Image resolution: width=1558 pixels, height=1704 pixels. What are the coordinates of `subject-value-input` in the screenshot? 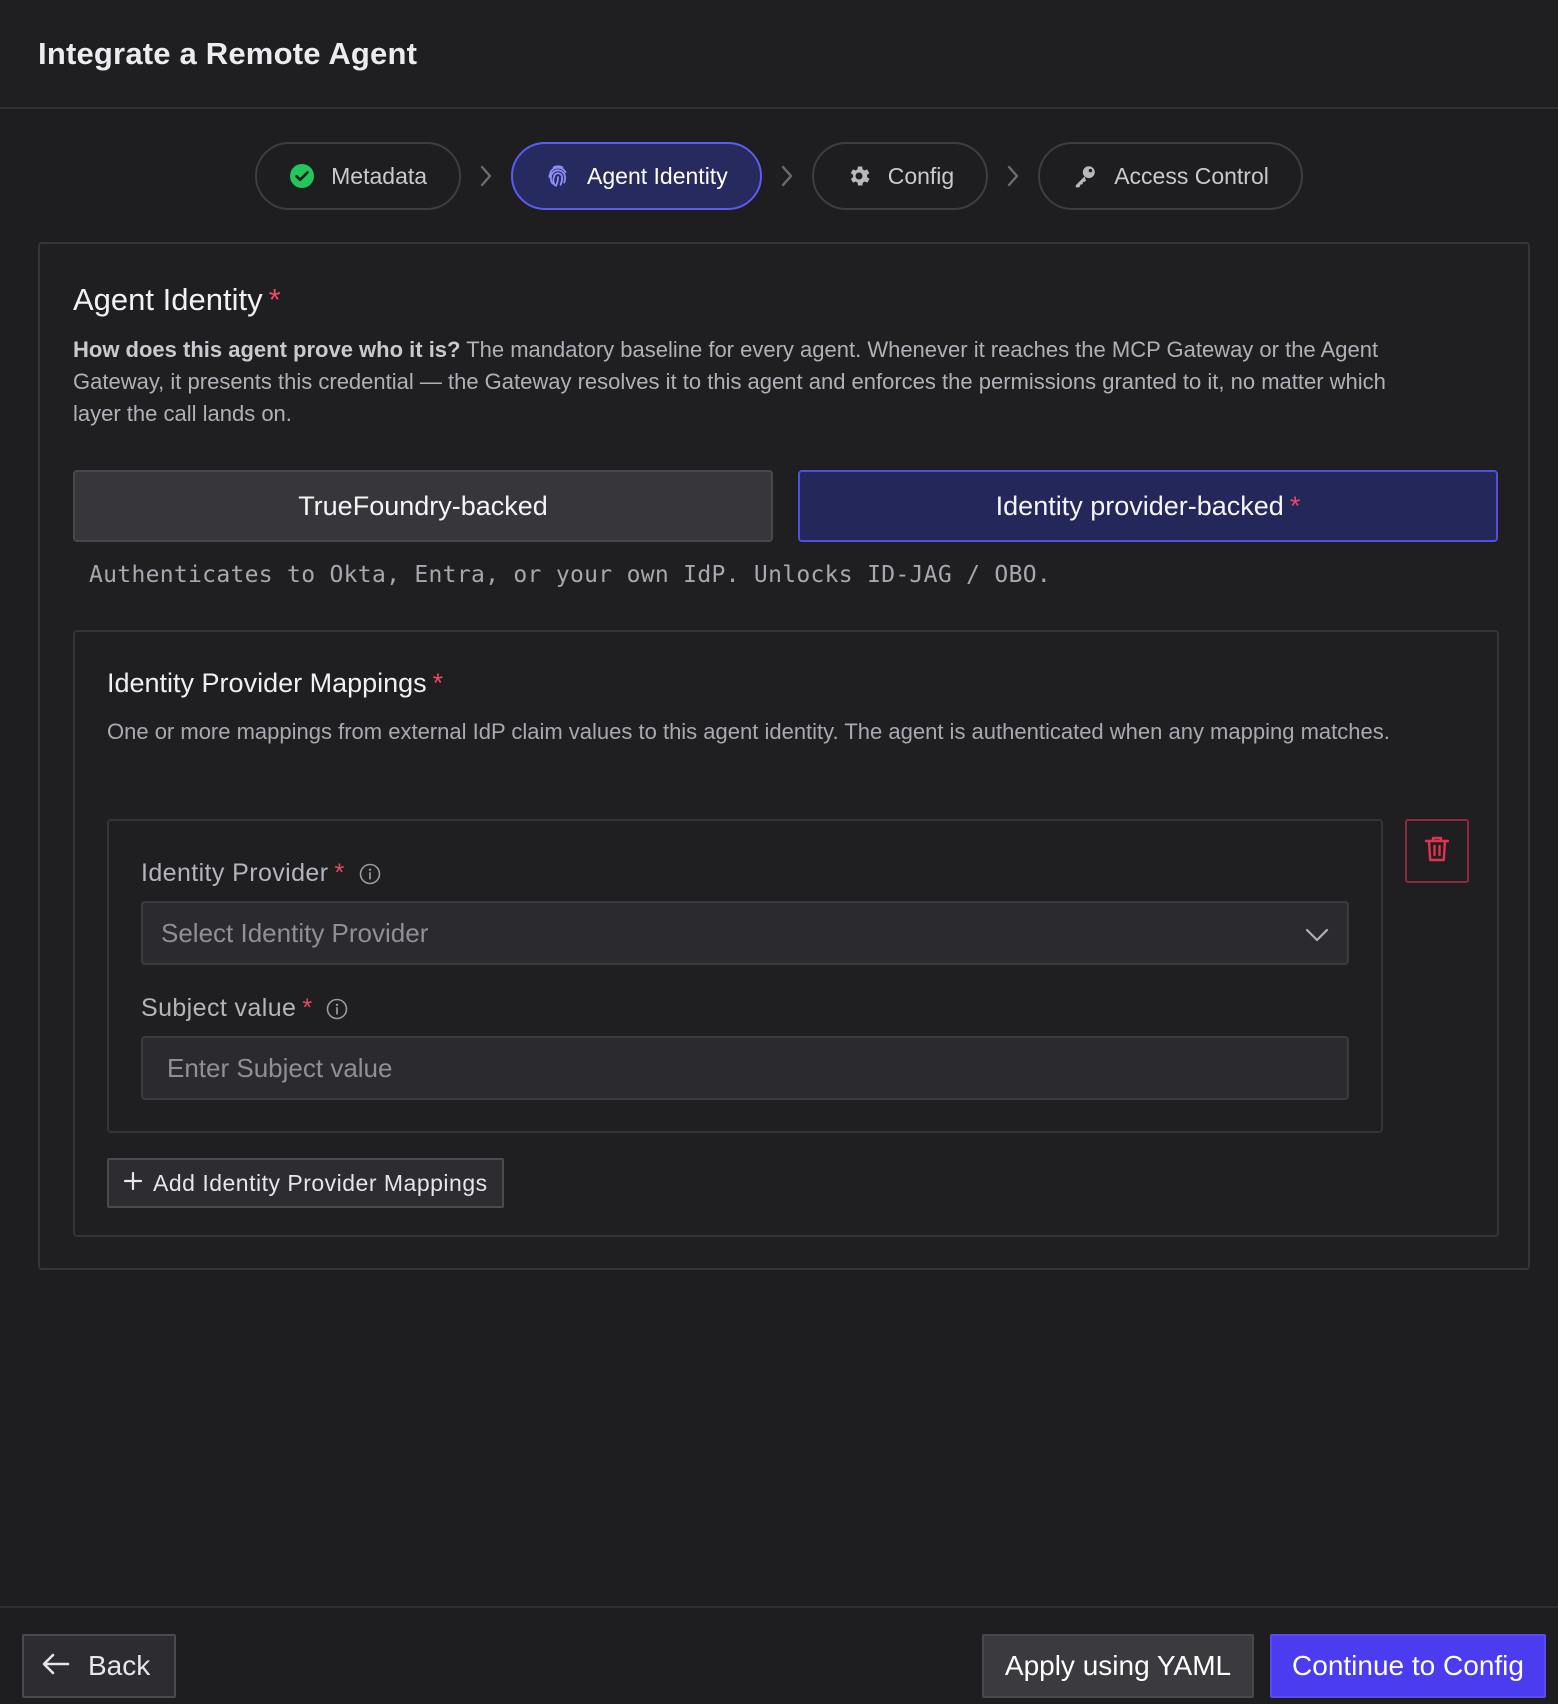 It's located at (745, 1068).